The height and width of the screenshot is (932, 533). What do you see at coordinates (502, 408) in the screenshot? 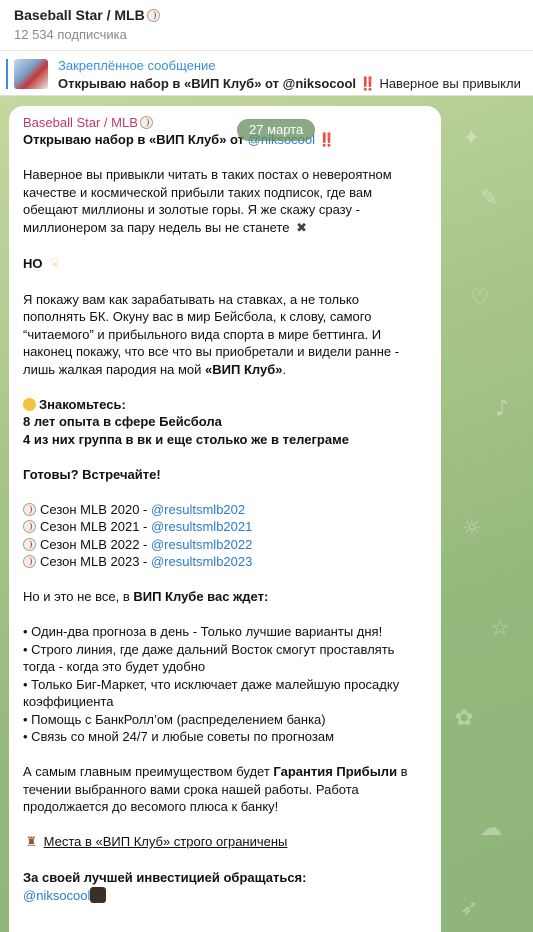
I see `doodle-music-icon: ♪` at bounding box center [502, 408].